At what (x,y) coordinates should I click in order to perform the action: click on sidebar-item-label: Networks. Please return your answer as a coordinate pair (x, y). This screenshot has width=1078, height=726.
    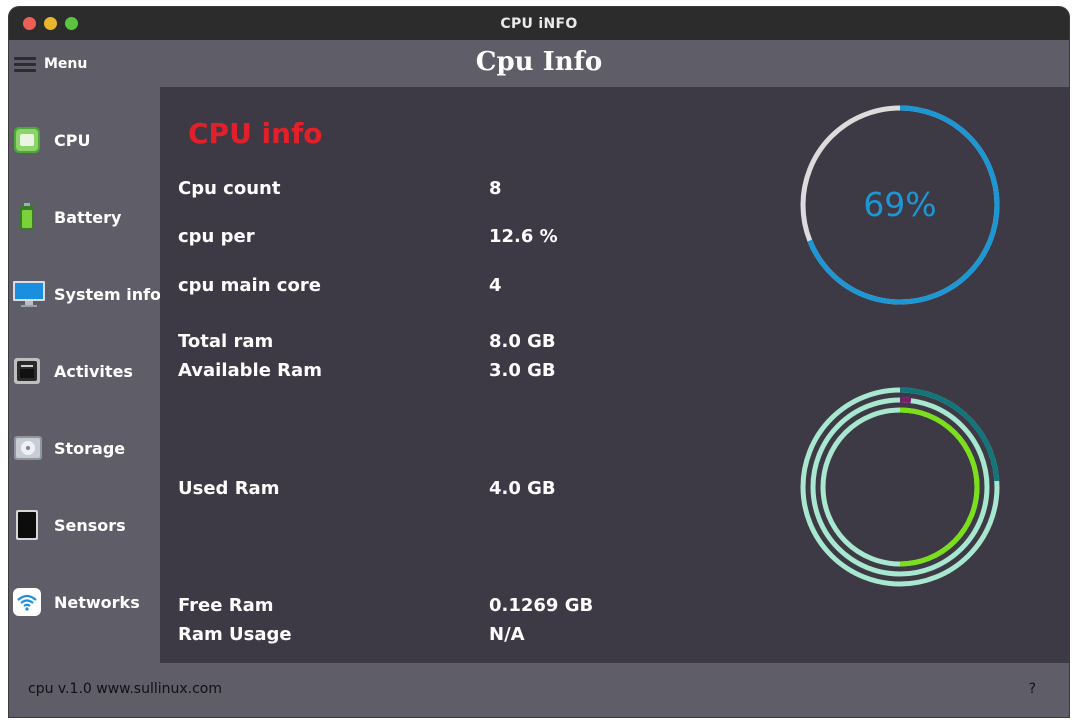
    Looking at the image, I should click on (97, 602).